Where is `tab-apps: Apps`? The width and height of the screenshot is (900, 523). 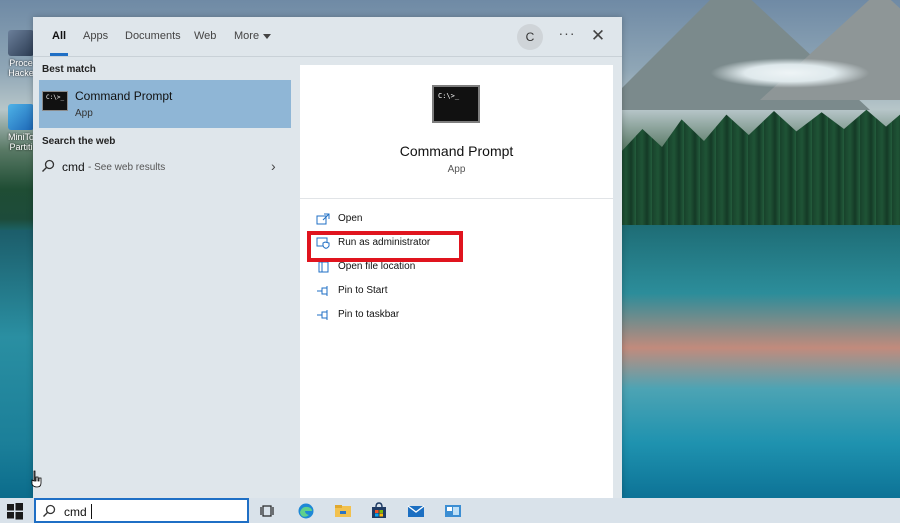 tab-apps: Apps is located at coordinates (95, 41).